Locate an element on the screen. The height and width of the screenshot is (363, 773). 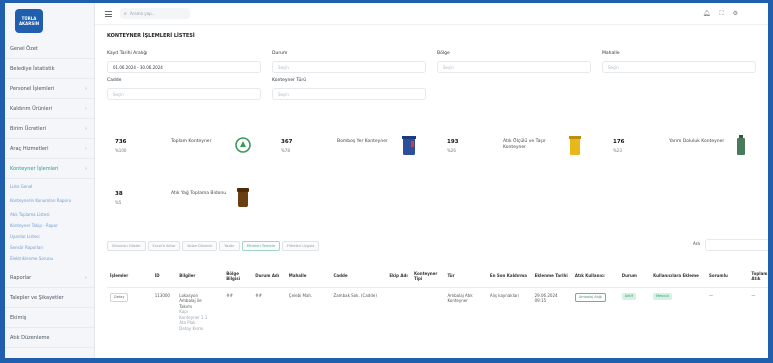
sidebar-item: Genel Özet is located at coordinates (49, 49).